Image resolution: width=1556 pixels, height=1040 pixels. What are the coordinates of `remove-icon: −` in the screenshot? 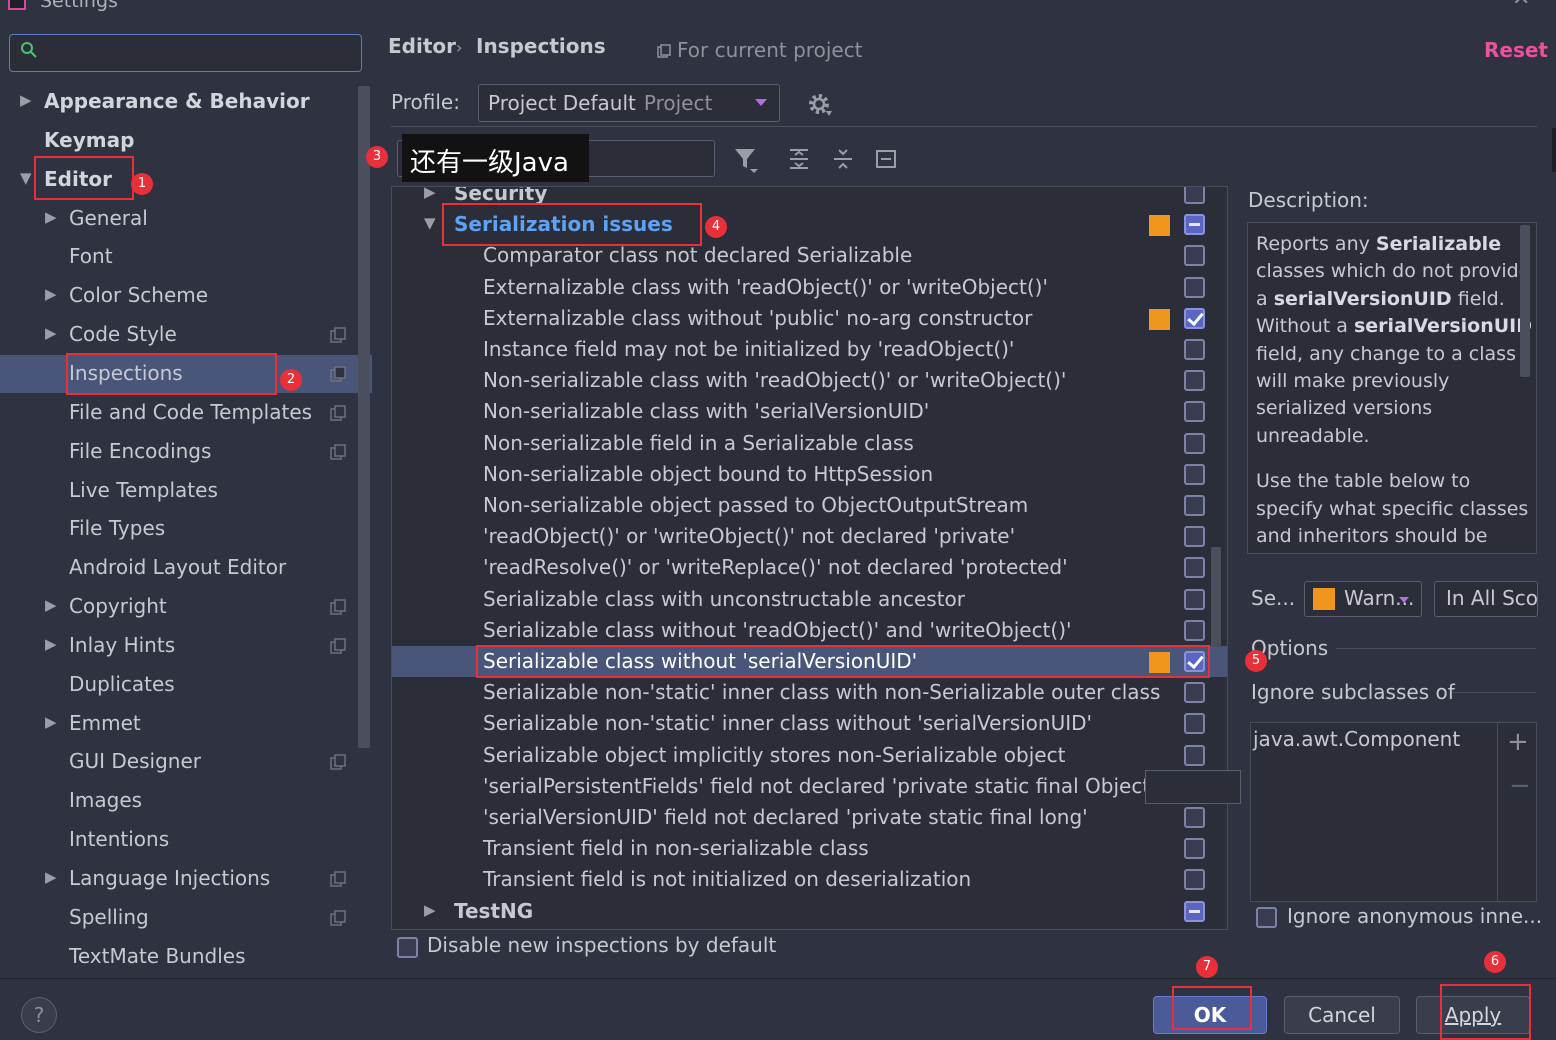 It's located at (1520, 786).